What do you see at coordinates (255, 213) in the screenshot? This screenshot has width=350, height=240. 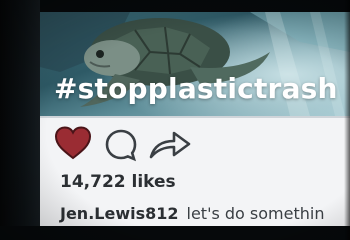 I see `caption-text: let's do somethin` at bounding box center [255, 213].